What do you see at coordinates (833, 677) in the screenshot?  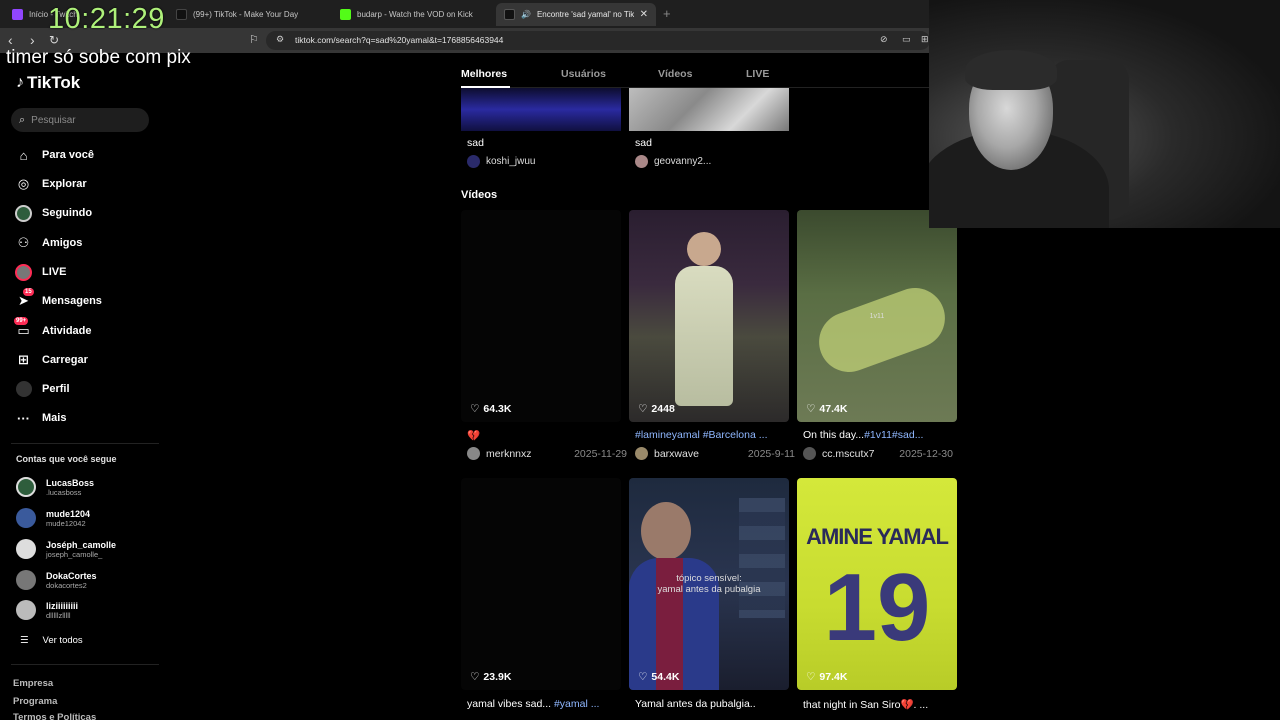 I see `like-count-value: 97.4K` at bounding box center [833, 677].